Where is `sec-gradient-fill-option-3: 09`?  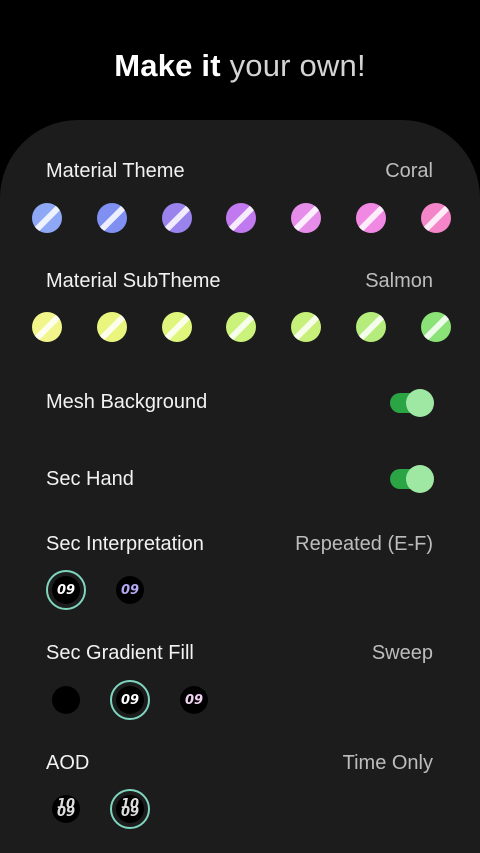 sec-gradient-fill-option-3: 09 is located at coordinates (194, 700).